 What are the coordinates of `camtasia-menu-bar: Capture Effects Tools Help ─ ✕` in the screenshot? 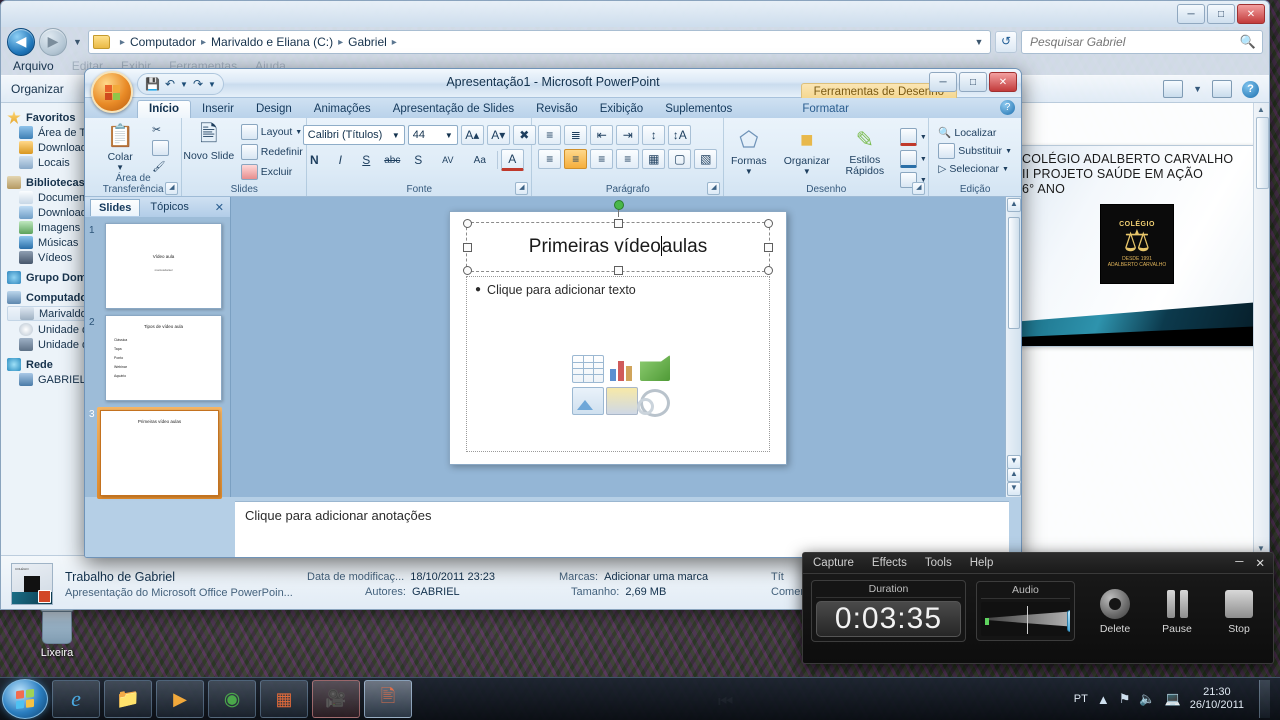 It's located at (1038, 563).